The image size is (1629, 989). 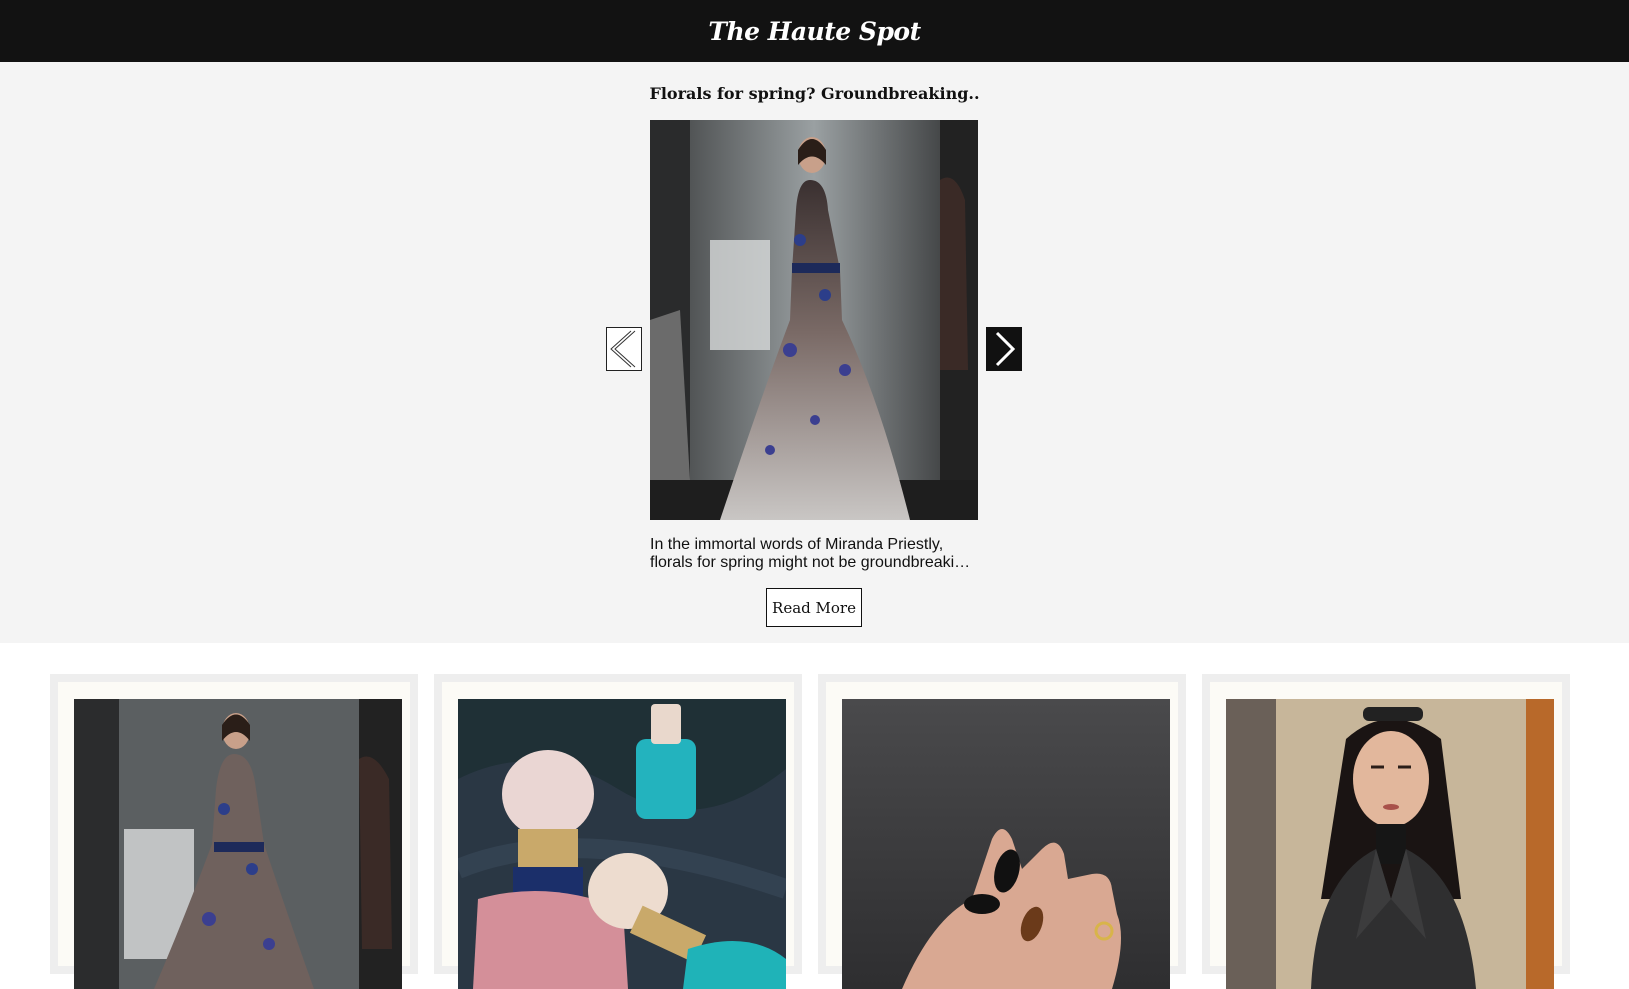 I want to click on carousel-prev-button, so click(x=624, y=349).